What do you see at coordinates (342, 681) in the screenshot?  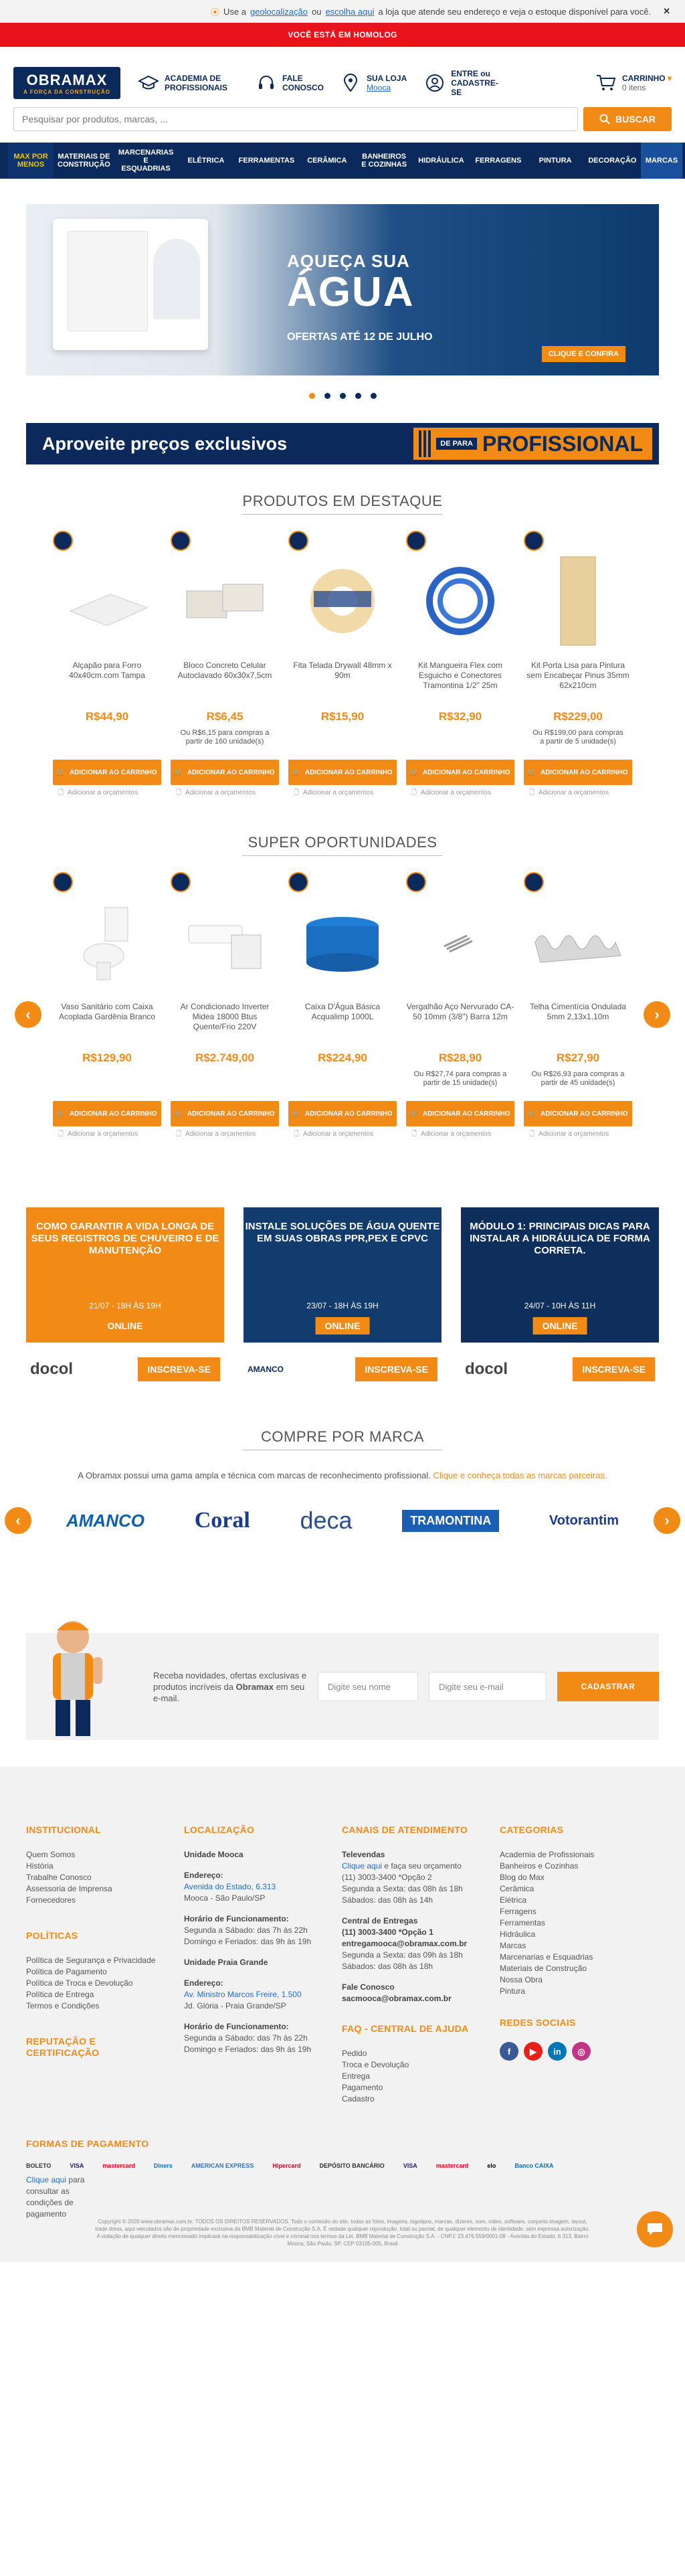 I see `product-name: Fita Telada Drywall 48mm x 90m` at bounding box center [342, 681].